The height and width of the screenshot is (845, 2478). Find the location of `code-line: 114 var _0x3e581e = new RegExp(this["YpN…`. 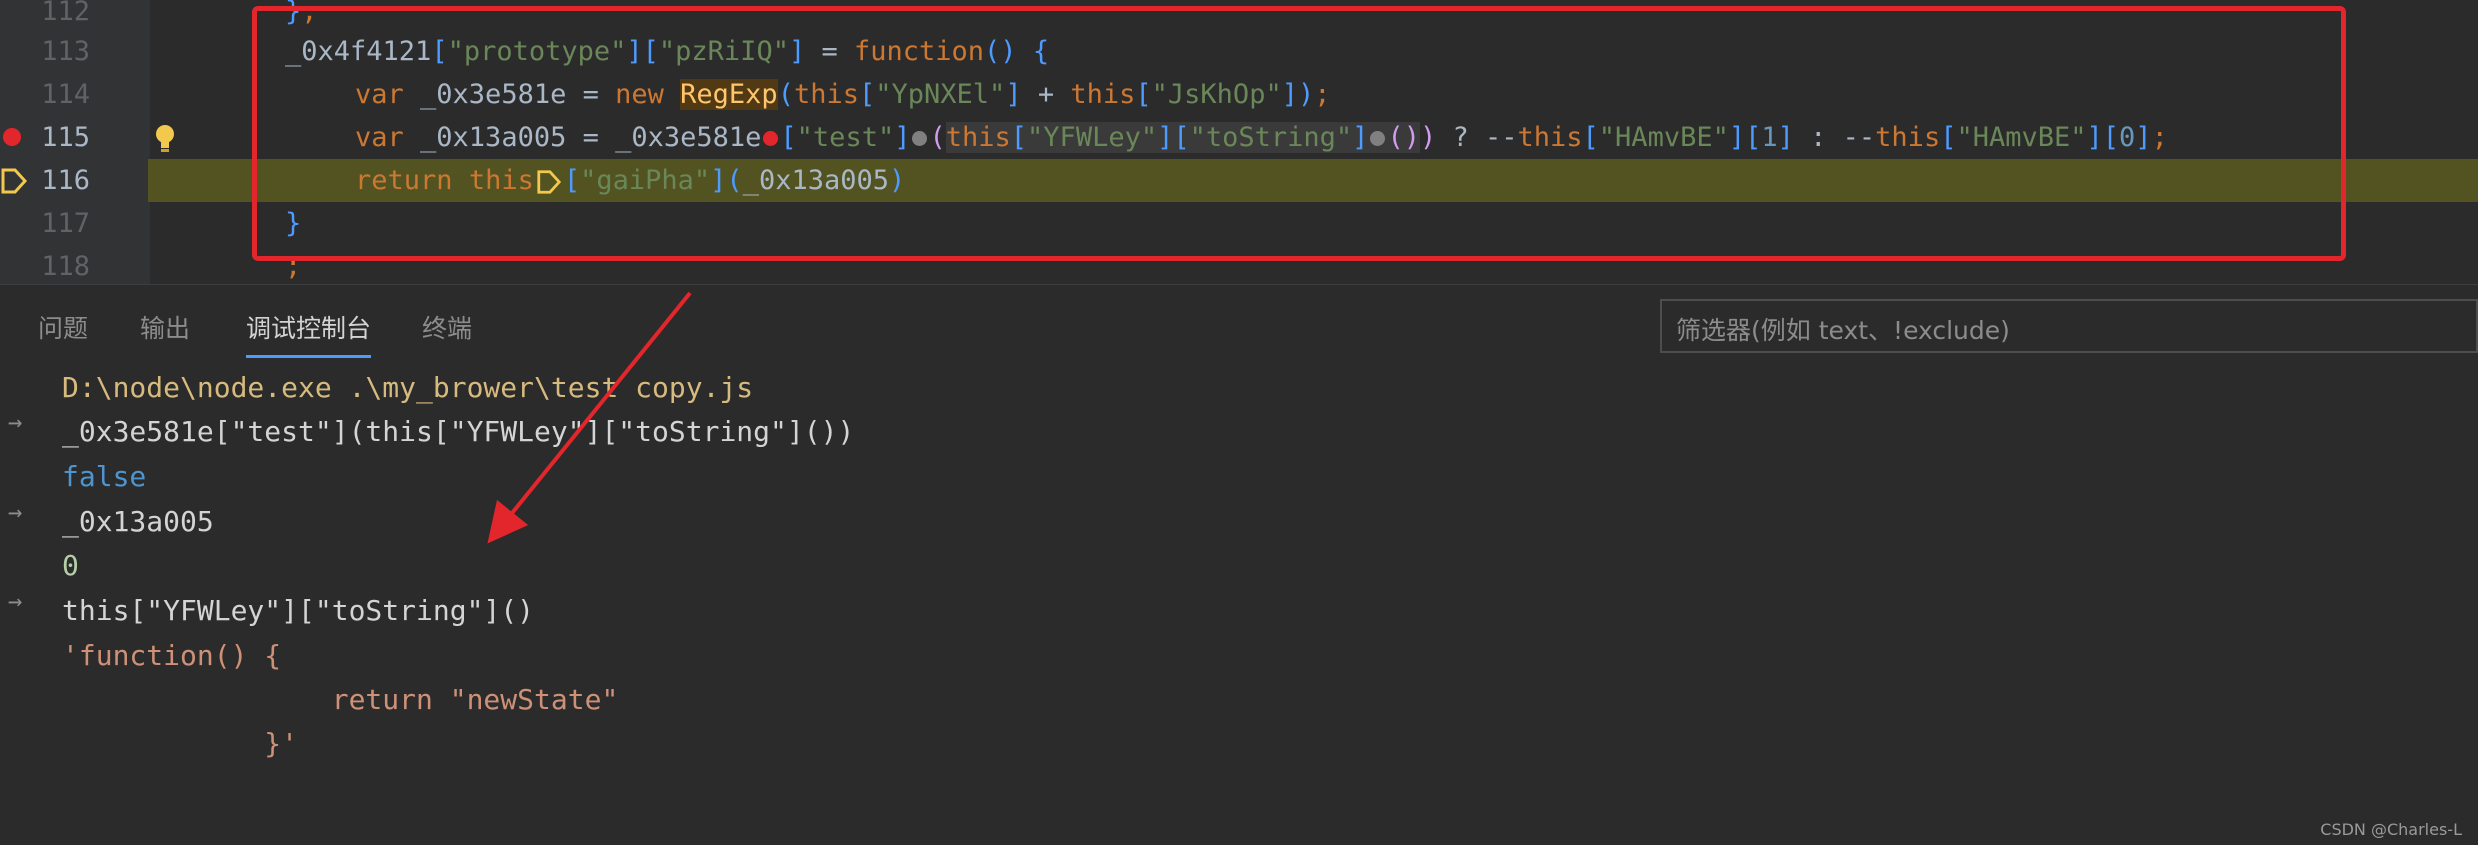

code-line: 114 var _0x3e581e = new RegExp(this["YpN… is located at coordinates (1239, 94).